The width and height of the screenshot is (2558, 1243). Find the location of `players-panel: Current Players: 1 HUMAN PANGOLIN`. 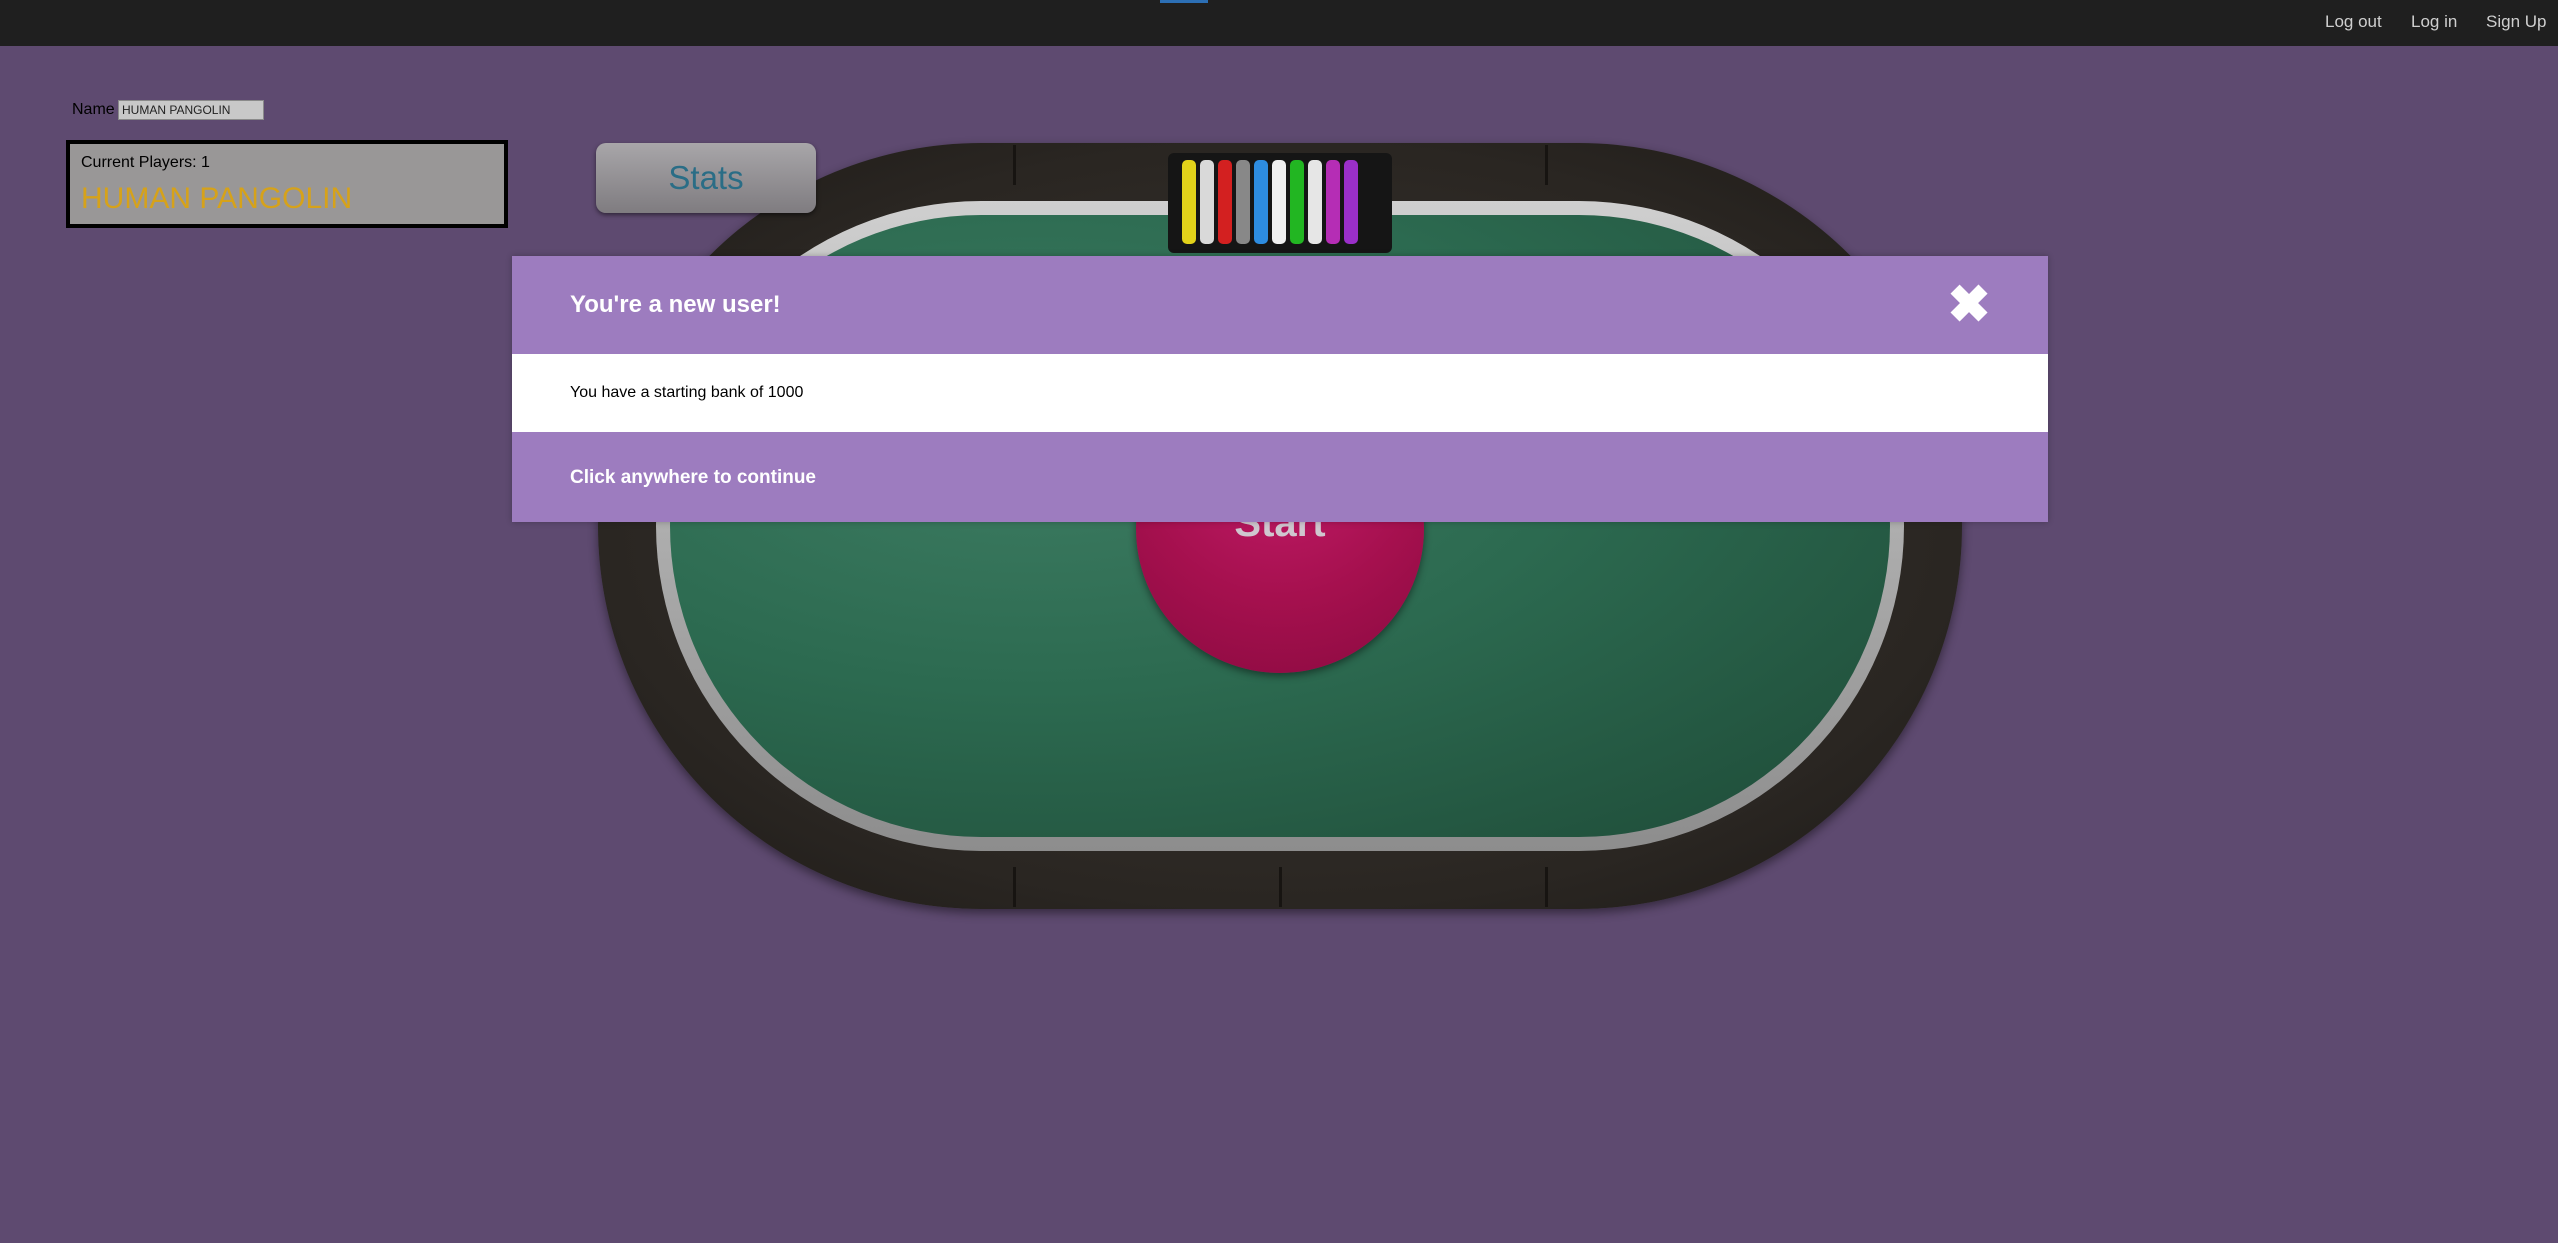

players-panel: Current Players: 1 HUMAN PANGOLIN is located at coordinates (287, 184).